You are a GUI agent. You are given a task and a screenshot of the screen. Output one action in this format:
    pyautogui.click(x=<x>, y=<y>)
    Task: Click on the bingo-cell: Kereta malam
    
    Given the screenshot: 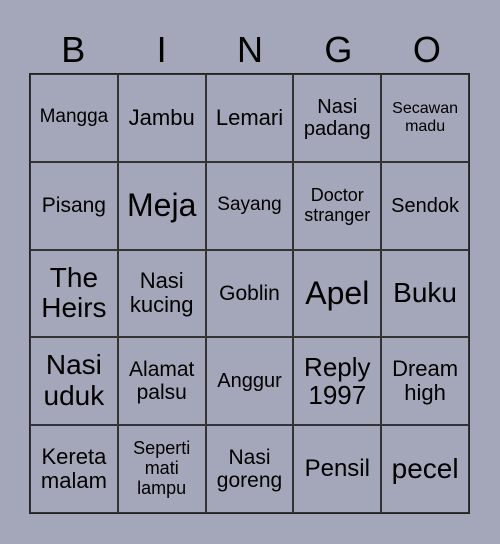 What is the action you would take?
    pyautogui.click(x=74, y=469)
    